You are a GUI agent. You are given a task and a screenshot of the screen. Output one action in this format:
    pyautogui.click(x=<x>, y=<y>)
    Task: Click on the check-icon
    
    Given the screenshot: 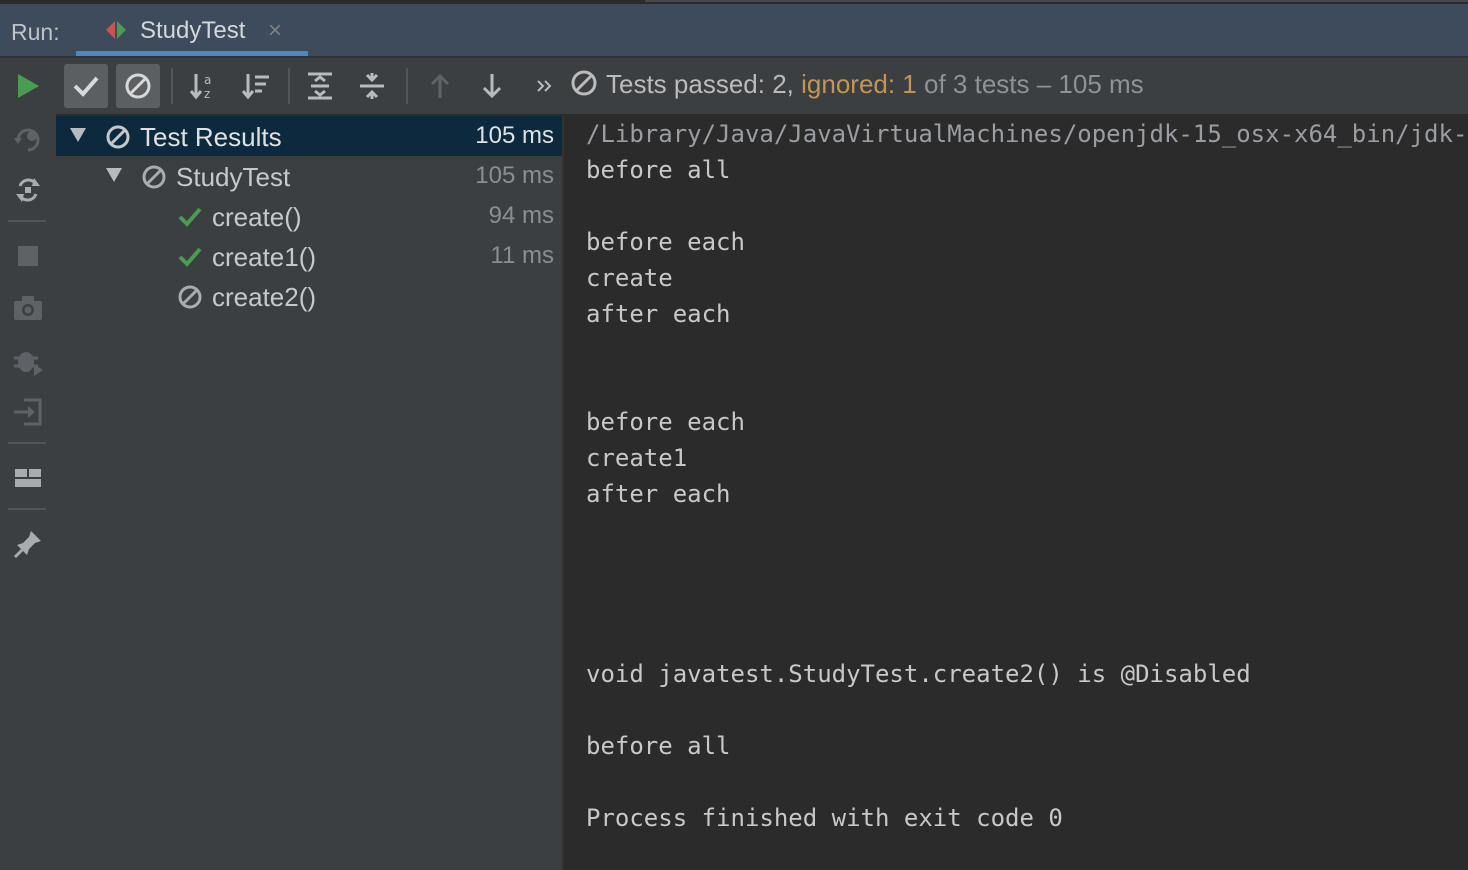 What is the action you would take?
    pyautogui.click(x=86, y=86)
    